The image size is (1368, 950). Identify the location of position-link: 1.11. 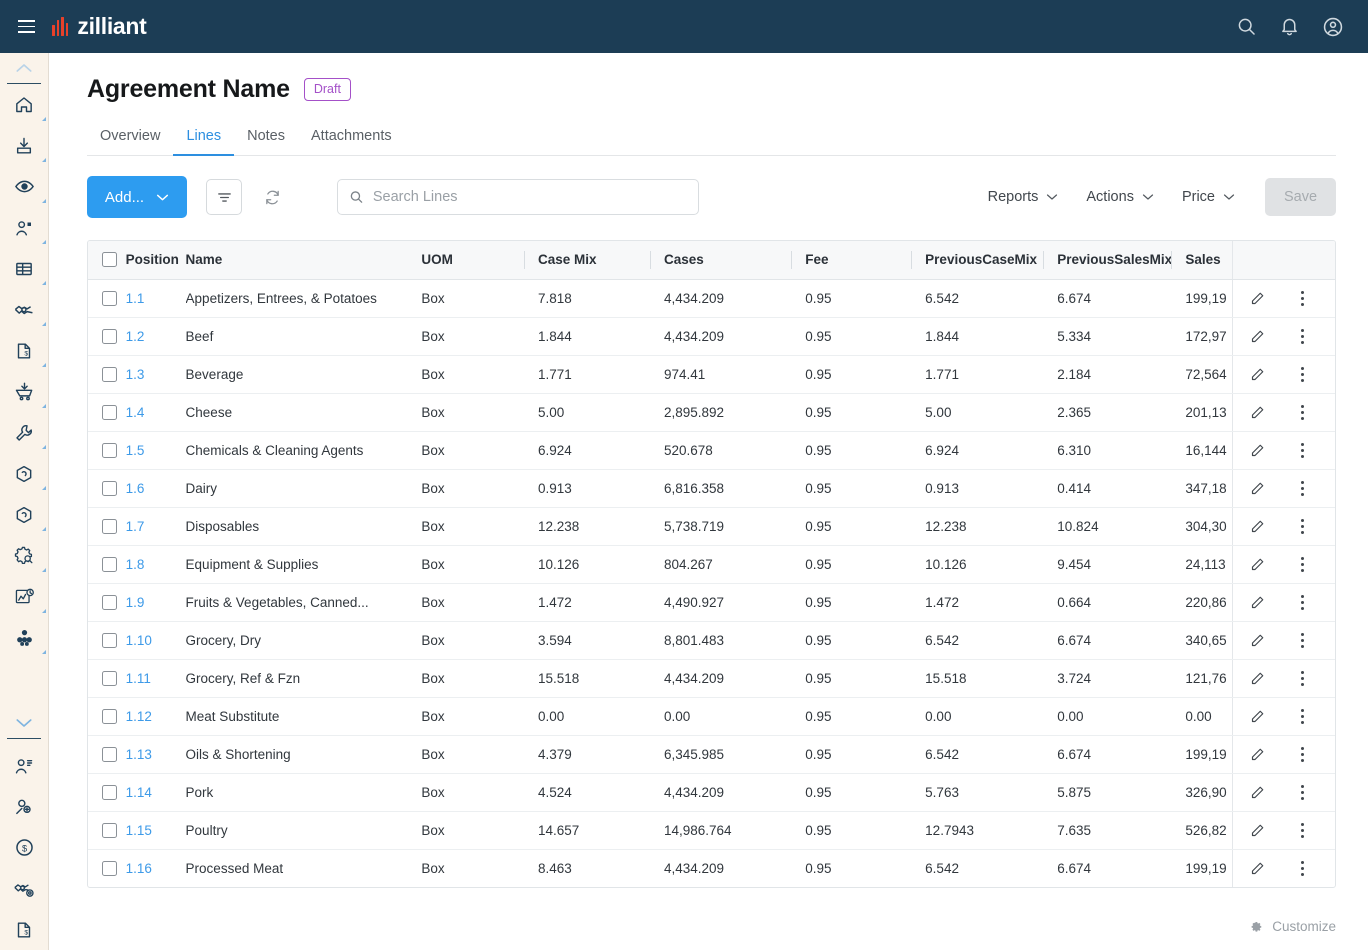
(138, 678).